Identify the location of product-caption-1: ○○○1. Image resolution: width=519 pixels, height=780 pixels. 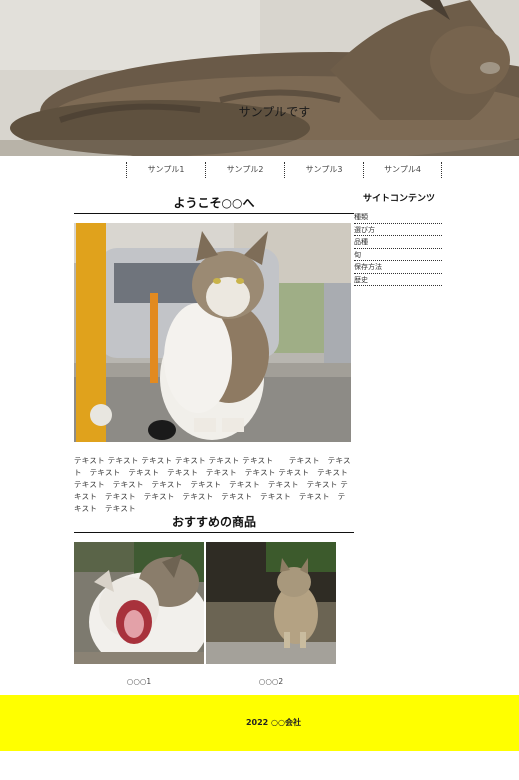
(139, 681).